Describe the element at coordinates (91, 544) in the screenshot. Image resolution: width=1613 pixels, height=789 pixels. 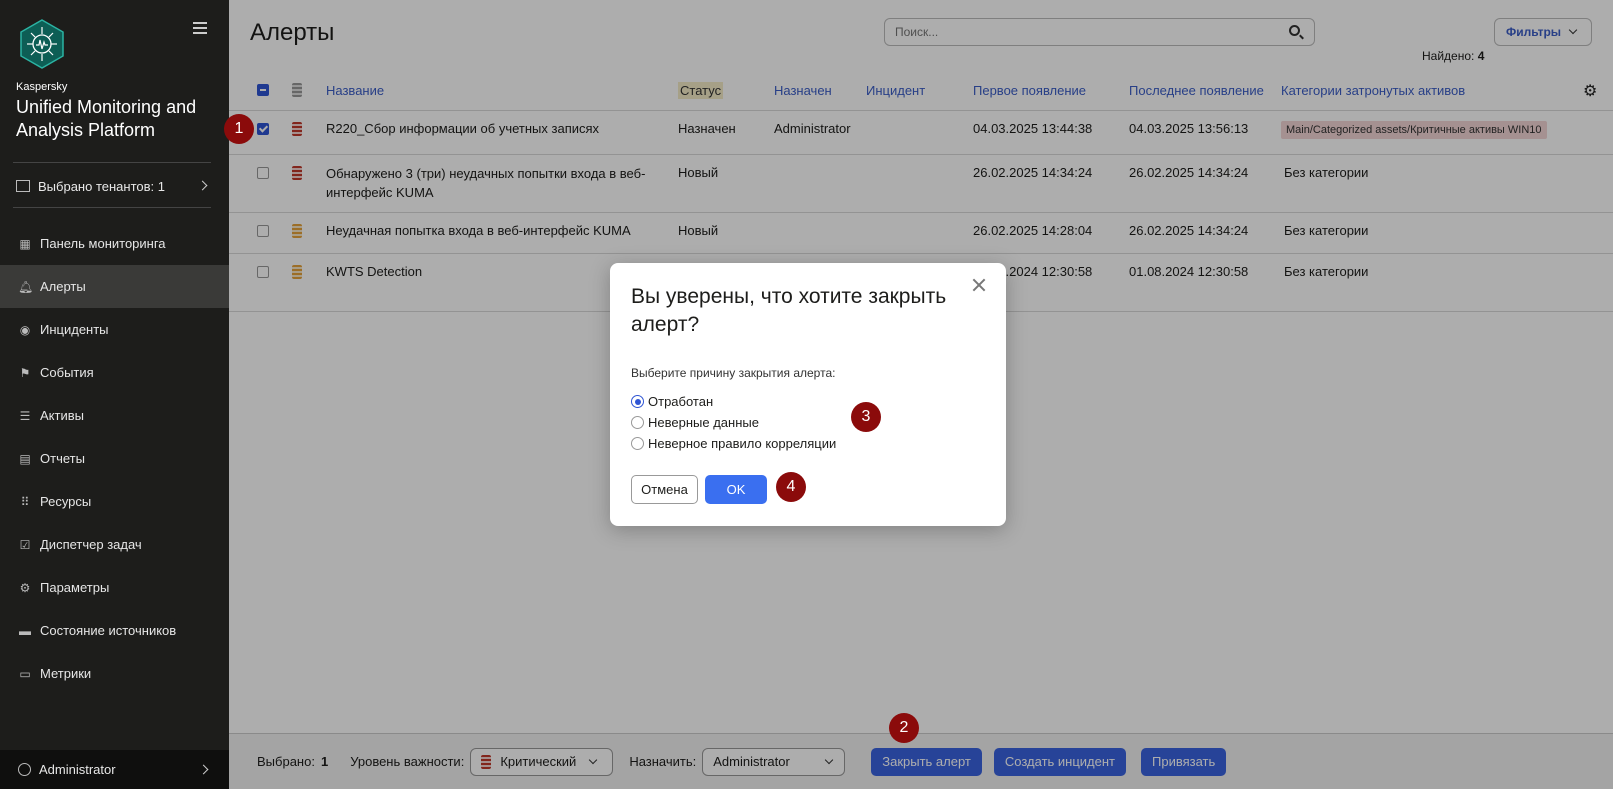
I see `sidebar-item-label: Диспетчер задач` at that location.